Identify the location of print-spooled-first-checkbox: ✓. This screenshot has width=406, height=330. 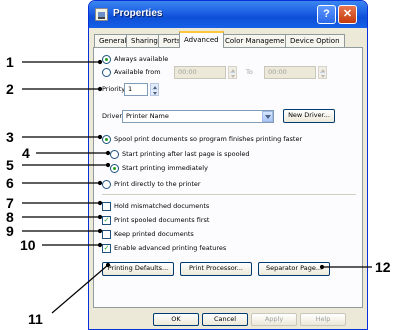
(106, 220).